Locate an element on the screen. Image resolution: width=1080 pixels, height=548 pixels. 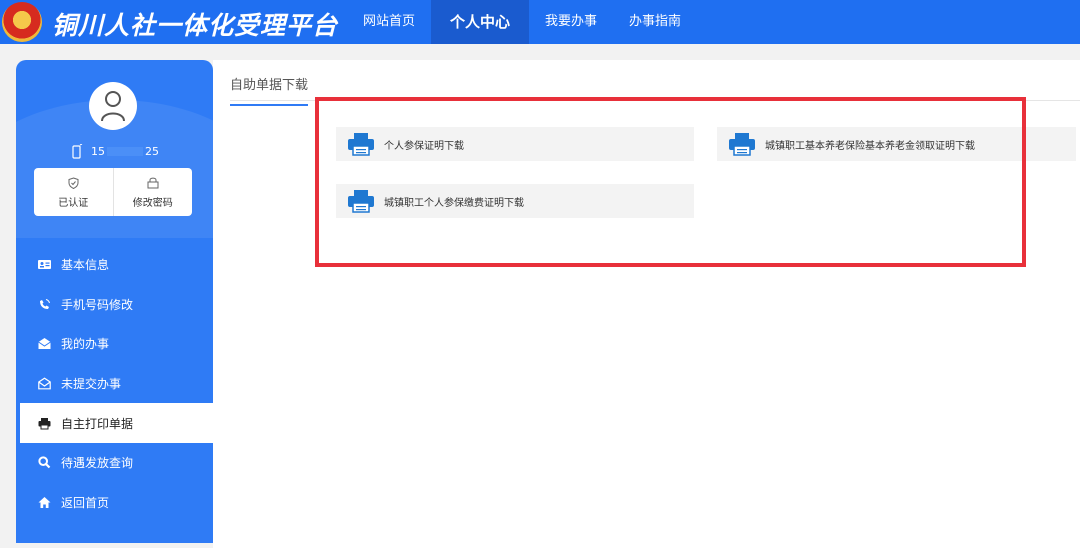
sidebar-item-home: 返回首页 is located at coordinates (114, 503).